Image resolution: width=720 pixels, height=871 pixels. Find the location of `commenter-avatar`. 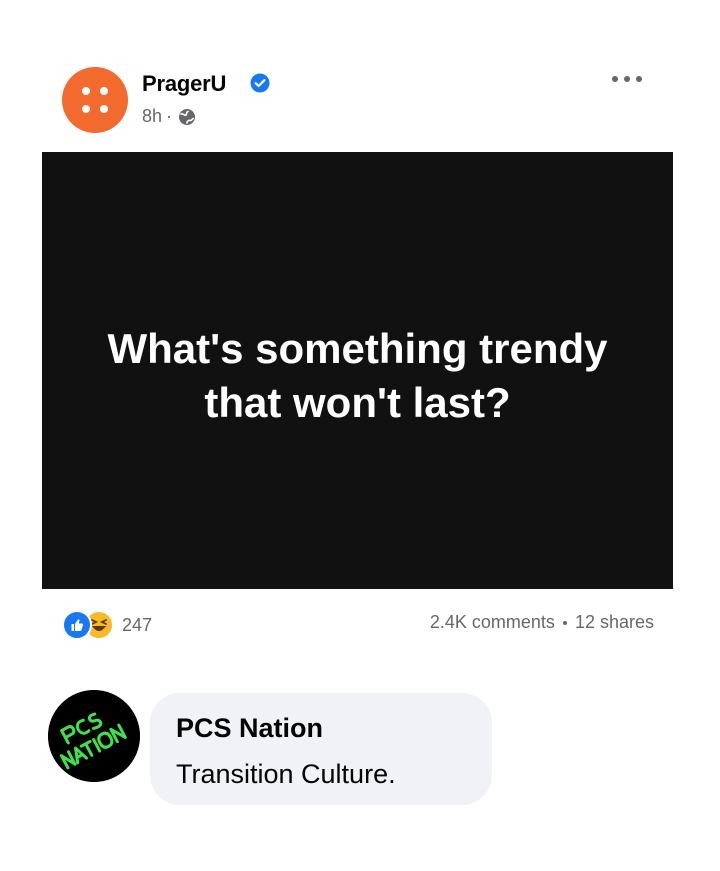

commenter-avatar is located at coordinates (94, 736).